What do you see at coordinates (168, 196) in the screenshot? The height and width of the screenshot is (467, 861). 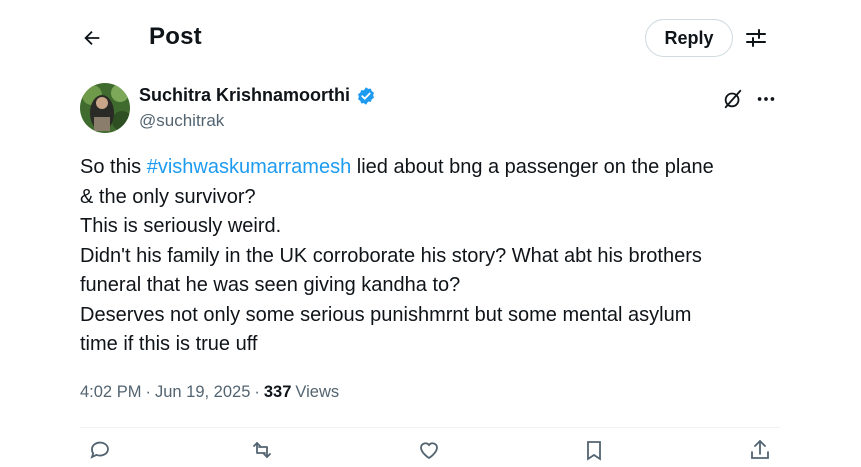 I see `post-line: & the only survivor?` at bounding box center [168, 196].